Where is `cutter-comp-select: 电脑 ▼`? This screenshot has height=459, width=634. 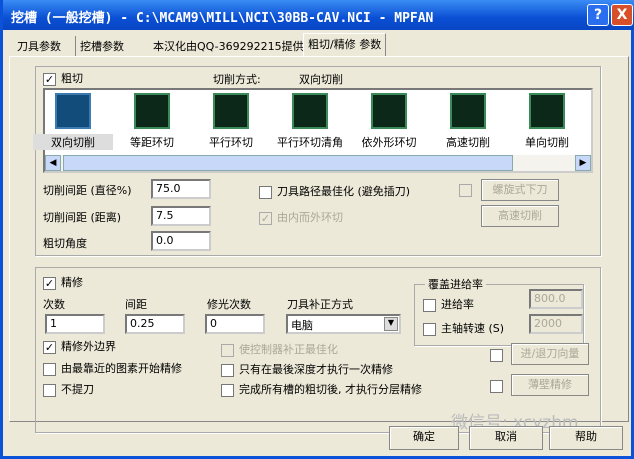 cutter-comp-select: 电脑 ▼ is located at coordinates (343, 324).